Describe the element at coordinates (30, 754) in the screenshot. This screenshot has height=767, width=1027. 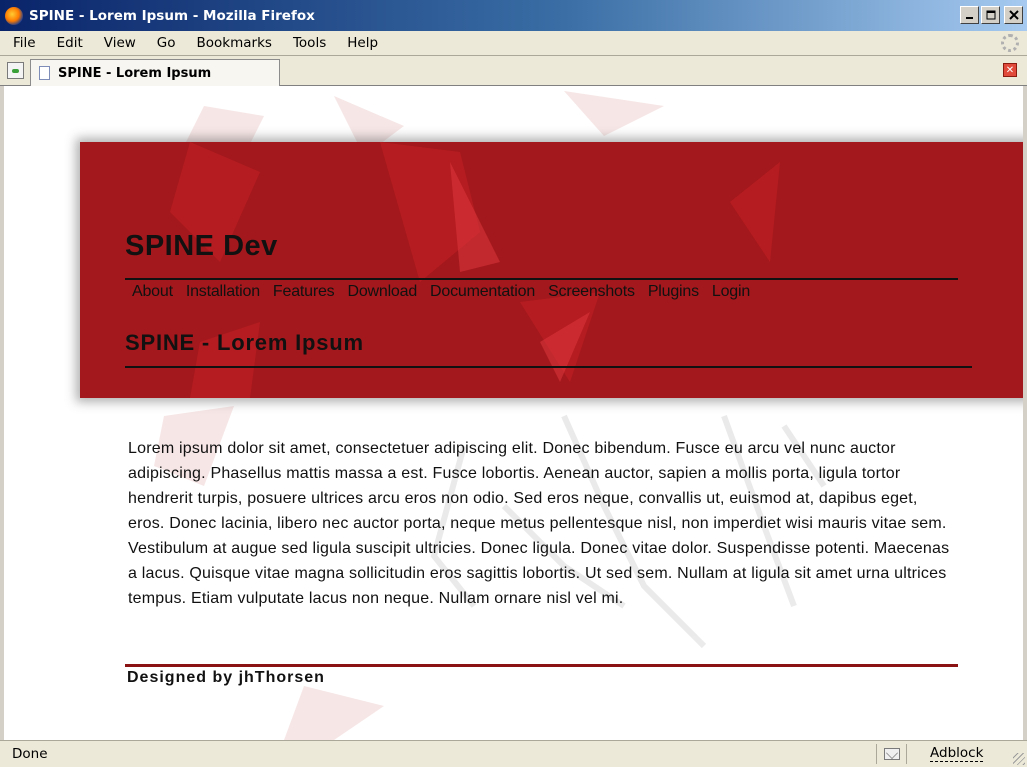
I see `status-text: Done` at that location.